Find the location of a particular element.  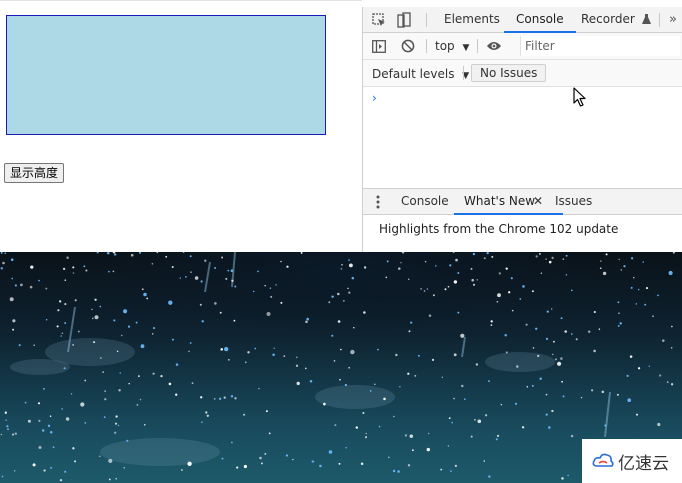

no-issues-button: No Issues is located at coordinates (509, 73).